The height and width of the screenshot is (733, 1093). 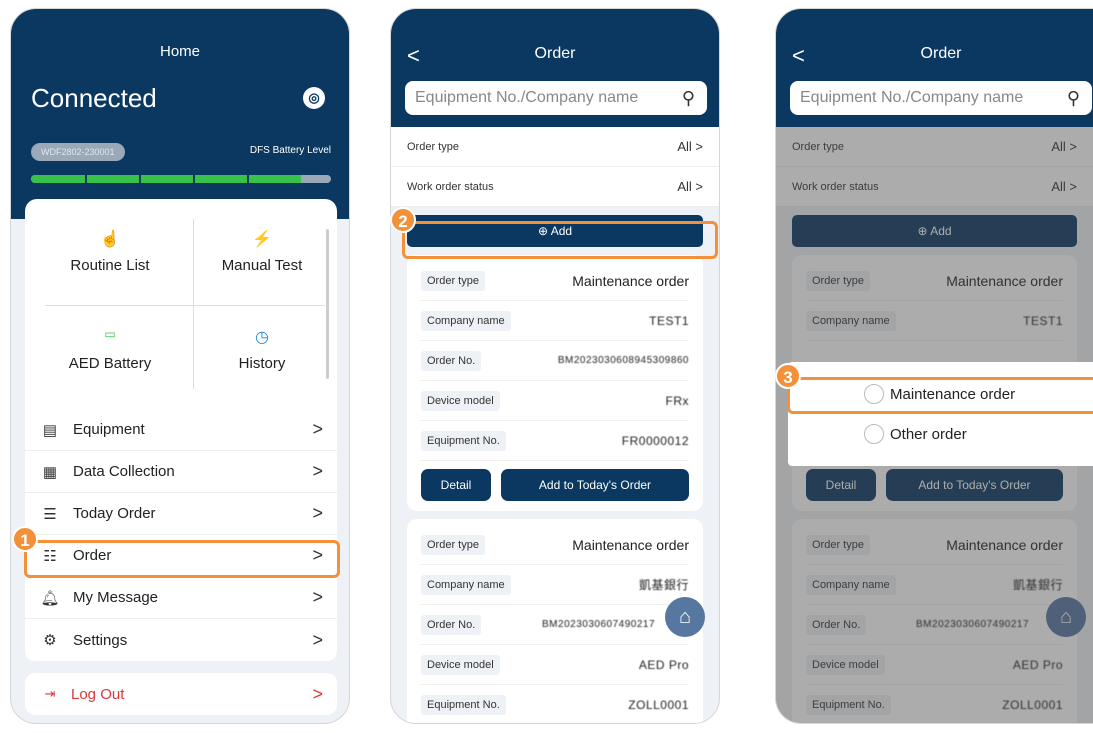 I want to click on plus-circle-icon: ⊕, so click(x=922, y=231).